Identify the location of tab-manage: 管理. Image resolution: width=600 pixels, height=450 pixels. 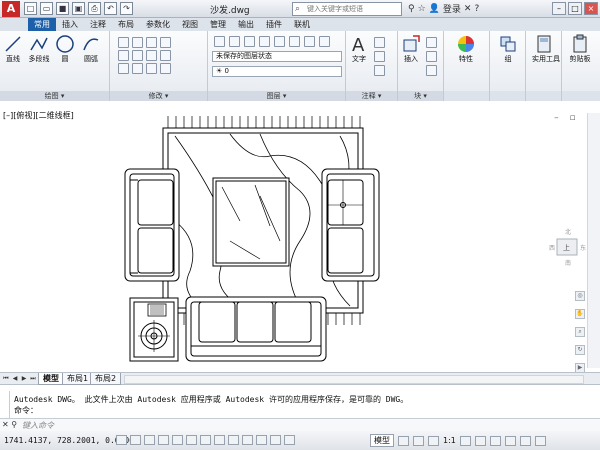
(218, 24).